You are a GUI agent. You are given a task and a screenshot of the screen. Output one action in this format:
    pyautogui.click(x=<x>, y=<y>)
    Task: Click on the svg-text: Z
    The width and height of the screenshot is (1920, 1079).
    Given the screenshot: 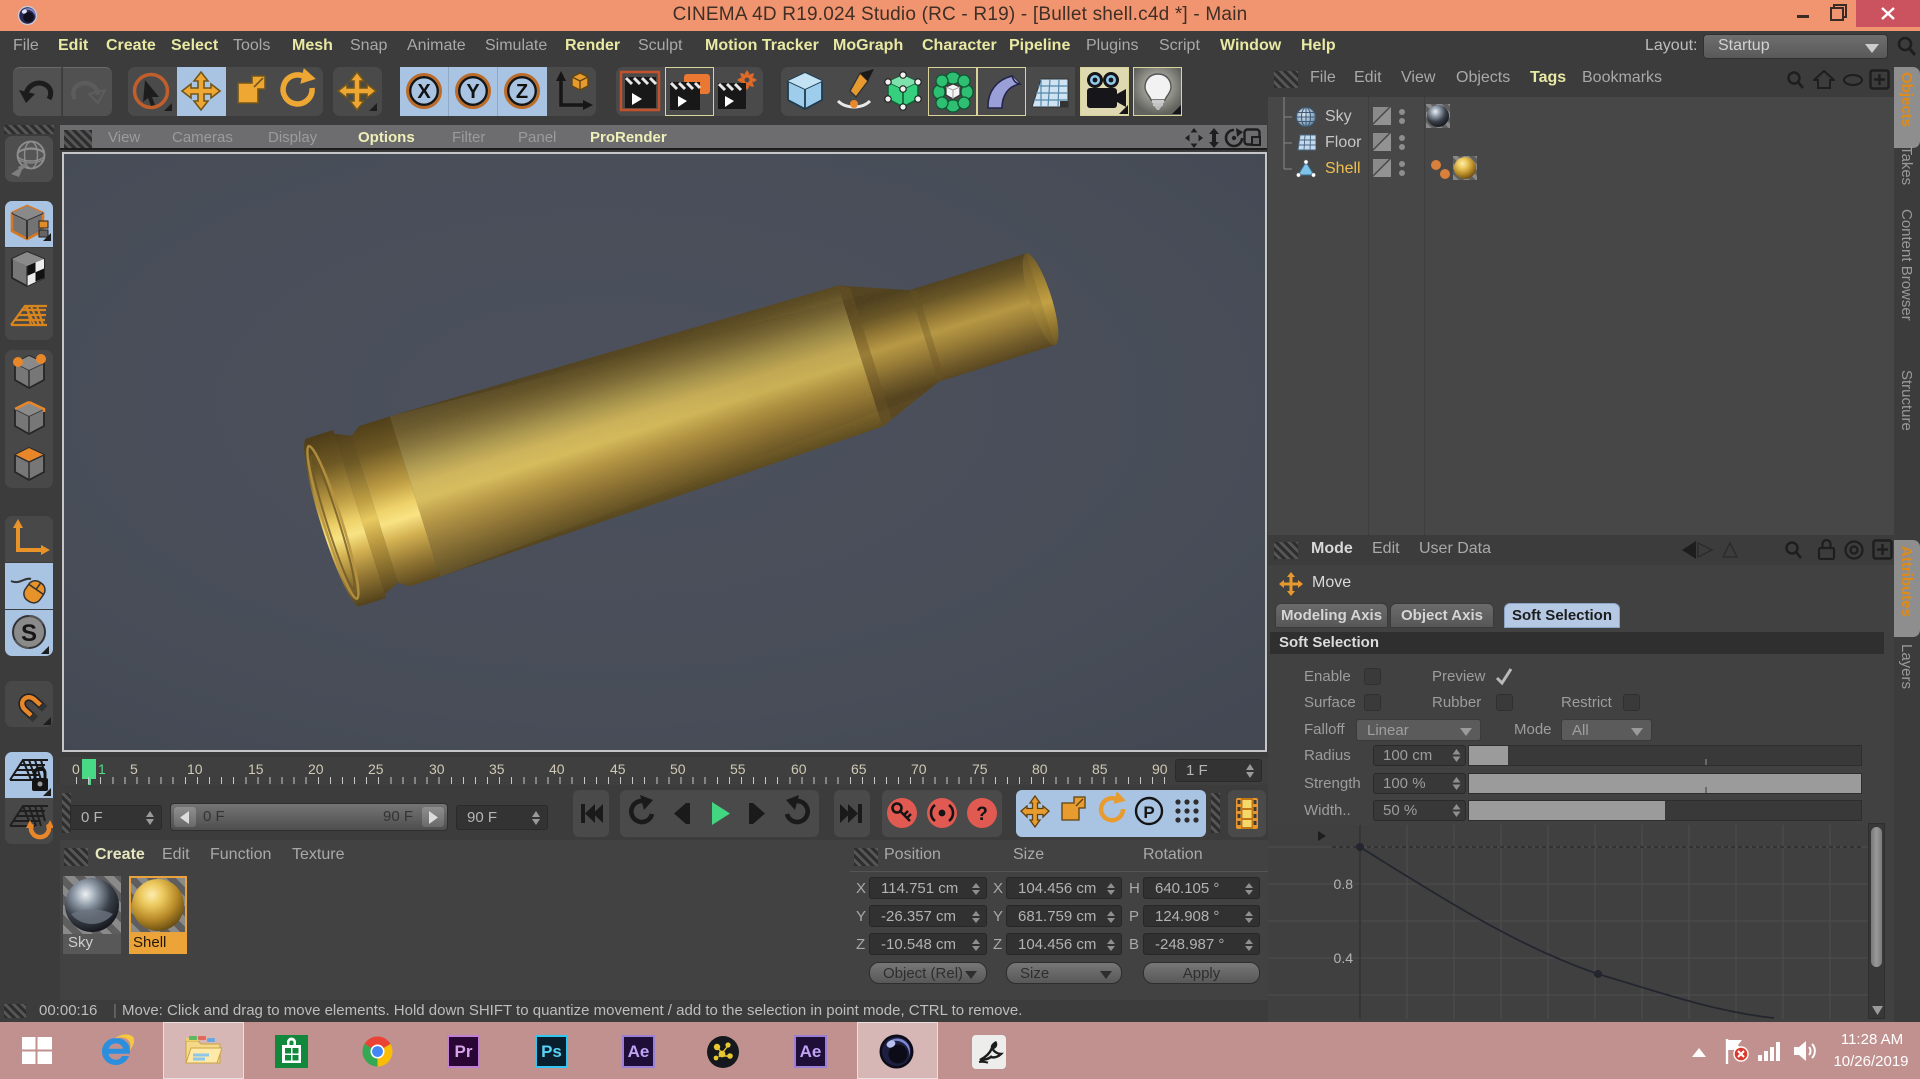 What is the action you would take?
    pyautogui.click(x=522, y=92)
    